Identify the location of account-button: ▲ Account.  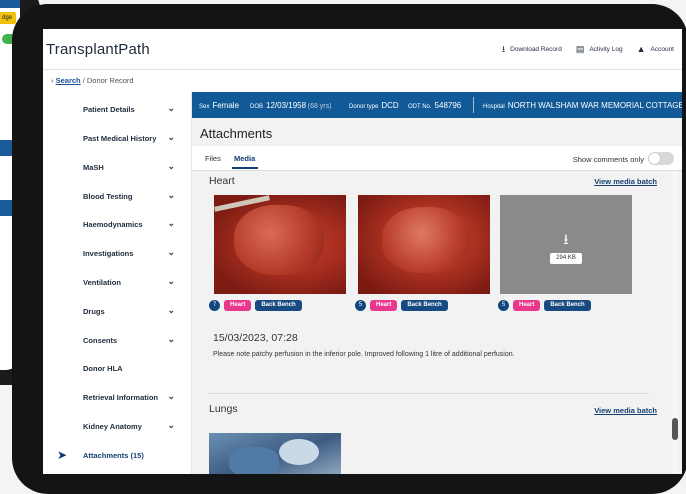
(655, 49).